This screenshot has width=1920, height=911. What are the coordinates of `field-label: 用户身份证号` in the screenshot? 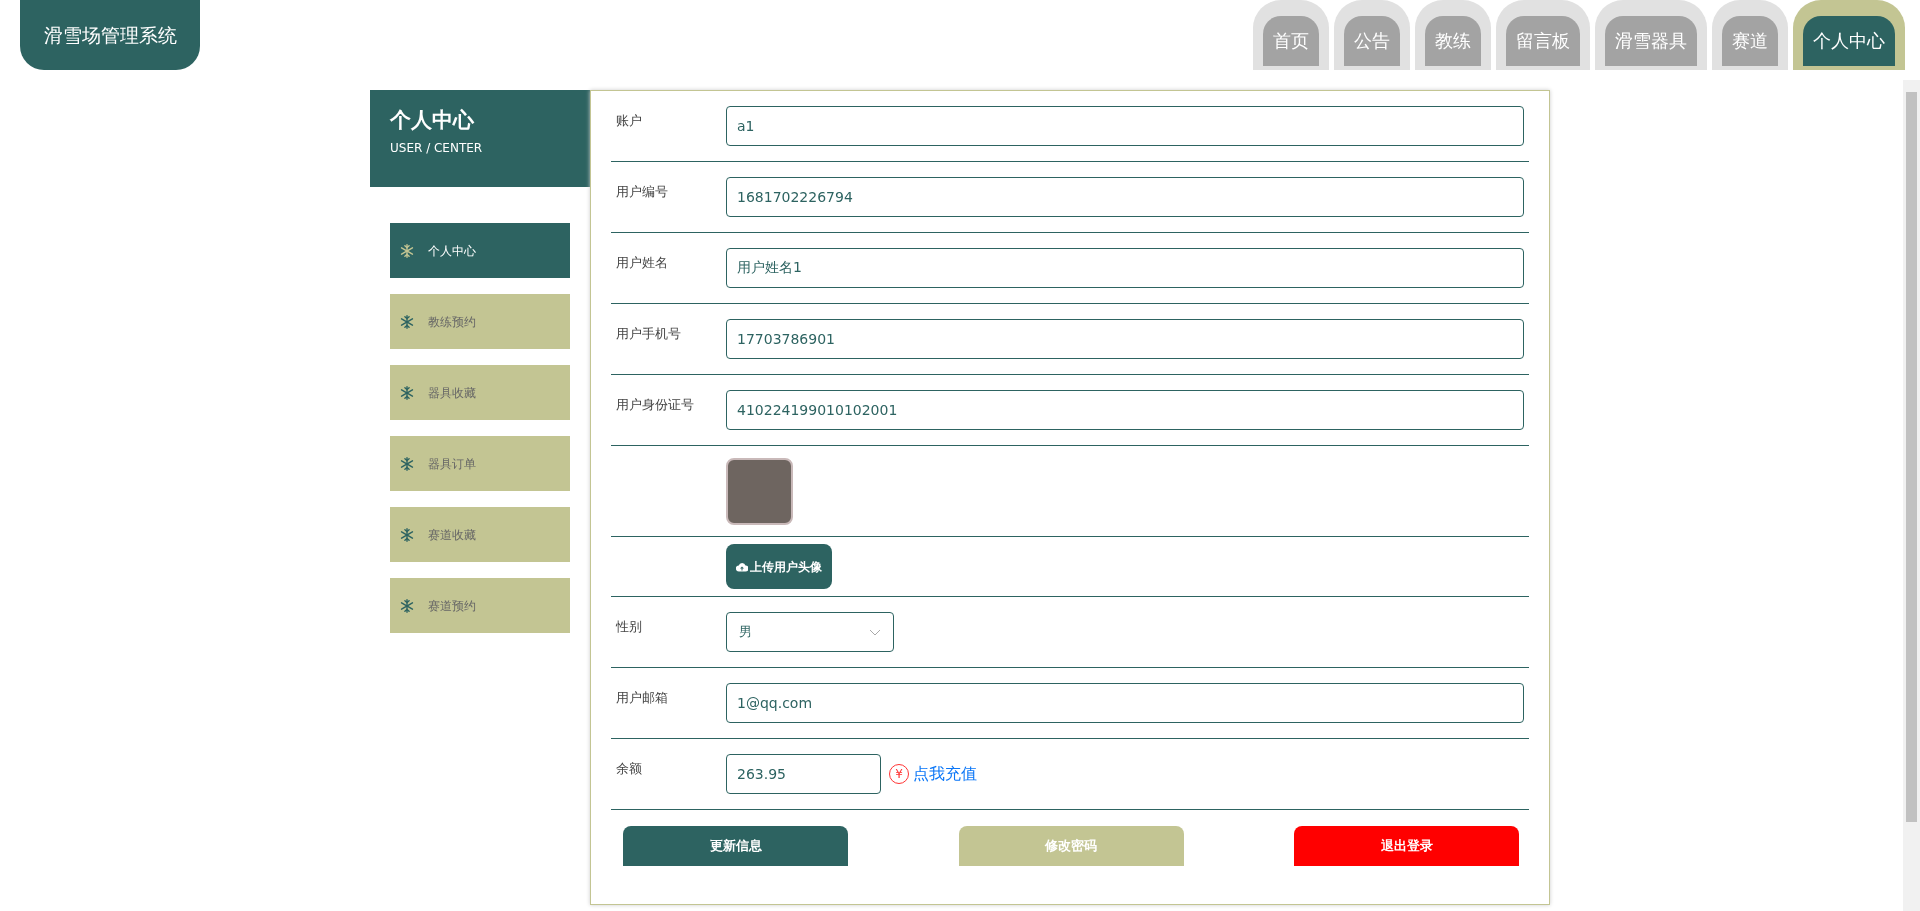 It's located at (655, 405).